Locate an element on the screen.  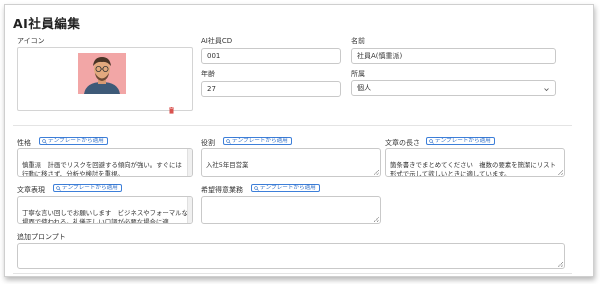
department-label: 所属 is located at coordinates (358, 74).